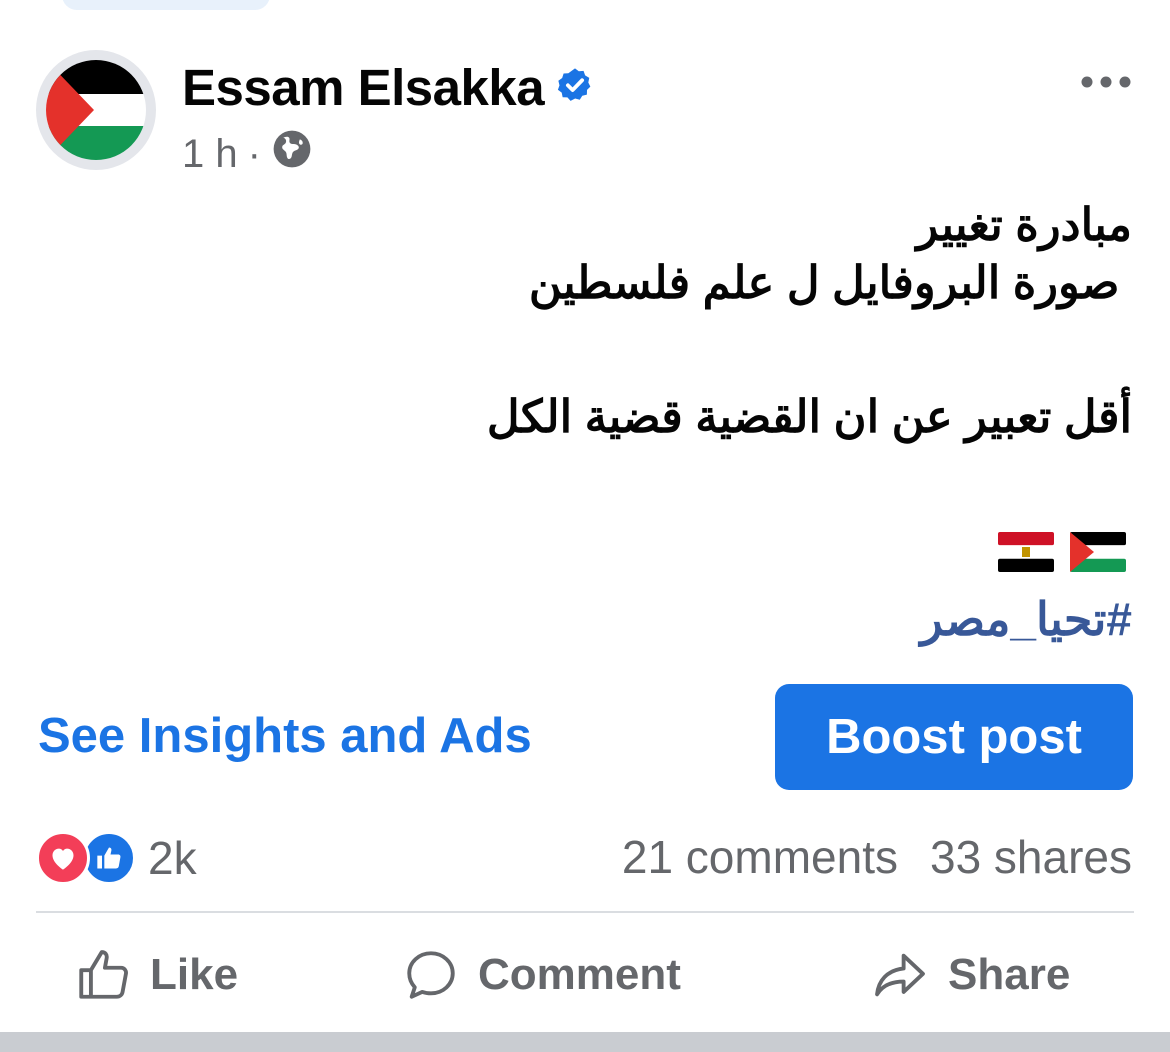 Image resolution: width=1170 pixels, height=1052 pixels. What do you see at coordinates (285, 736) in the screenshot?
I see `see-insights-link: See Insights and Ads` at bounding box center [285, 736].